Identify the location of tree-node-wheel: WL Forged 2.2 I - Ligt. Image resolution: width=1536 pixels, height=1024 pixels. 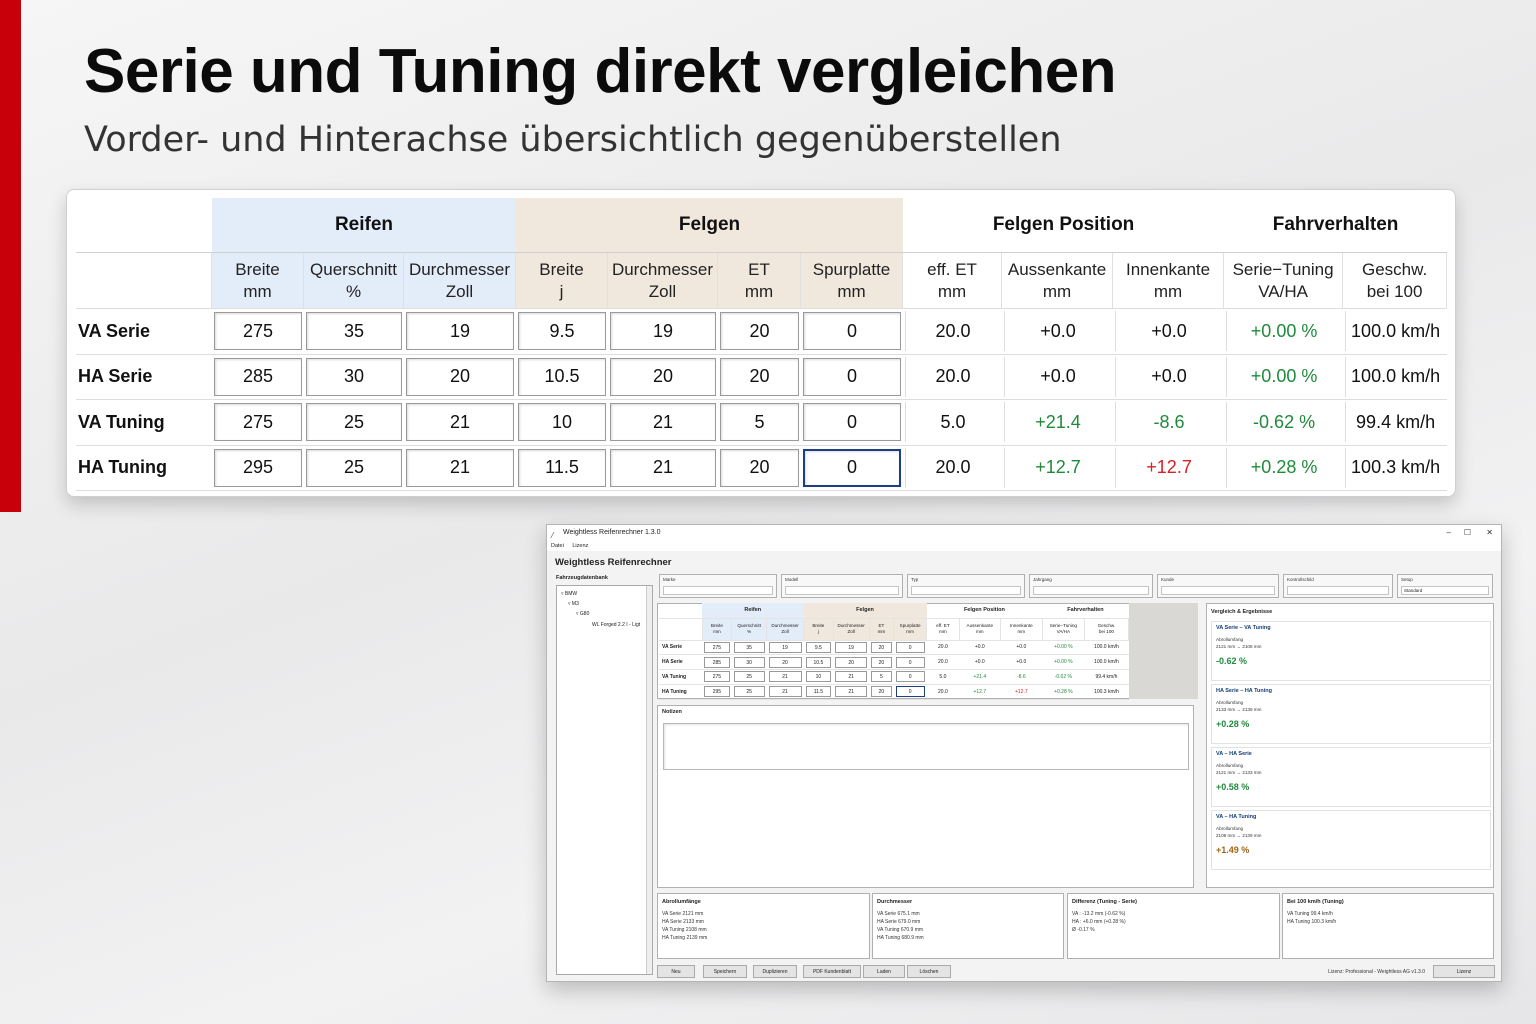
(616, 625).